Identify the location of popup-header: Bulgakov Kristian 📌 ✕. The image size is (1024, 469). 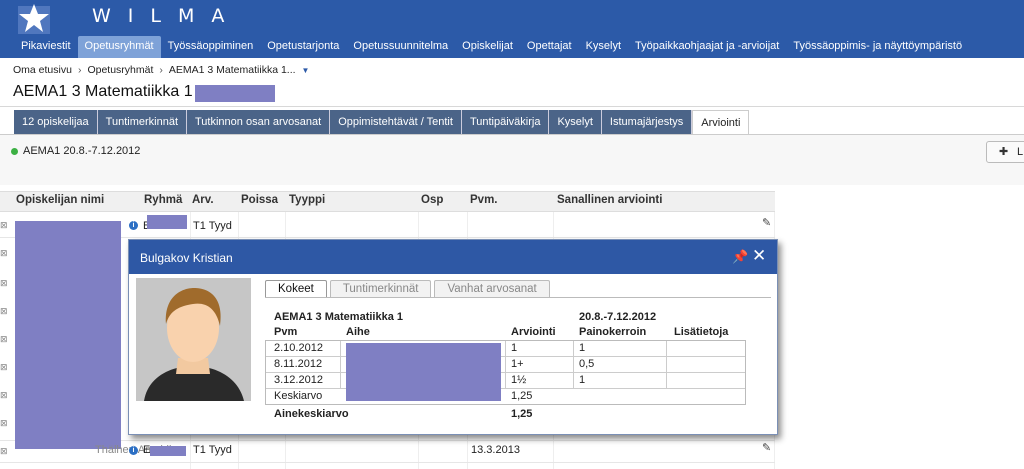
(453, 257).